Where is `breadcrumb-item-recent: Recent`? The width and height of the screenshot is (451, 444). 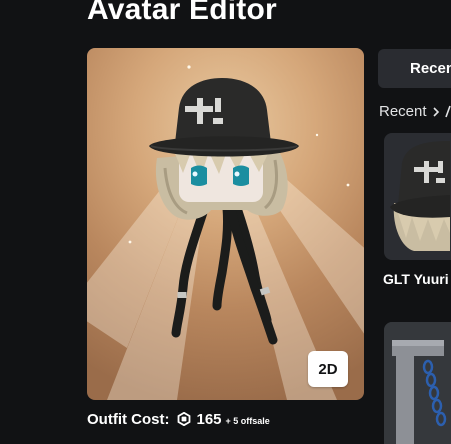 breadcrumb-item-recent: Recent is located at coordinates (403, 111).